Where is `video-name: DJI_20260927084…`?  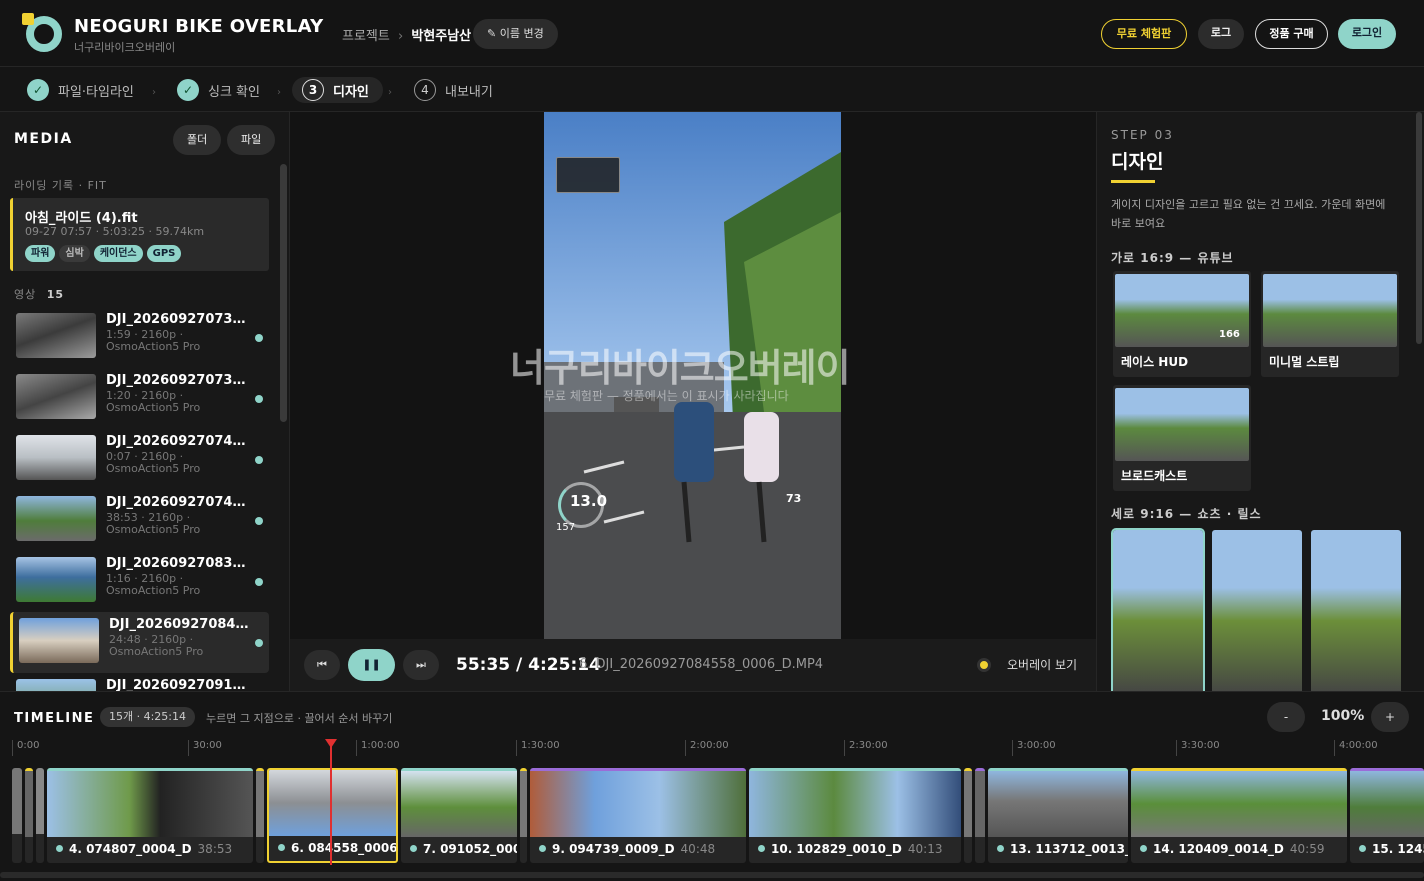
video-name: DJI_20260927084… is located at coordinates (179, 624).